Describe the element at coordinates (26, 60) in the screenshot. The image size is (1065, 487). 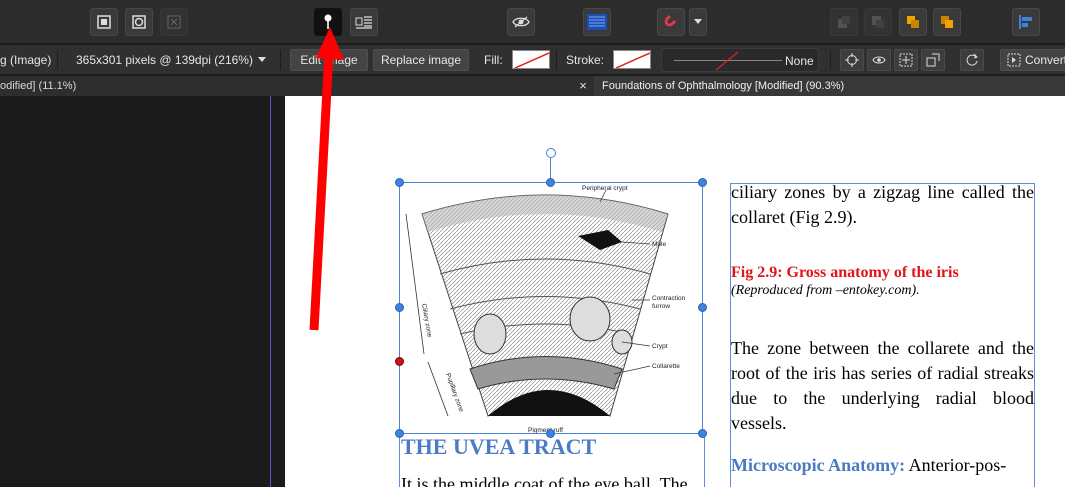
I see `object-type-label: g (Image)` at that location.